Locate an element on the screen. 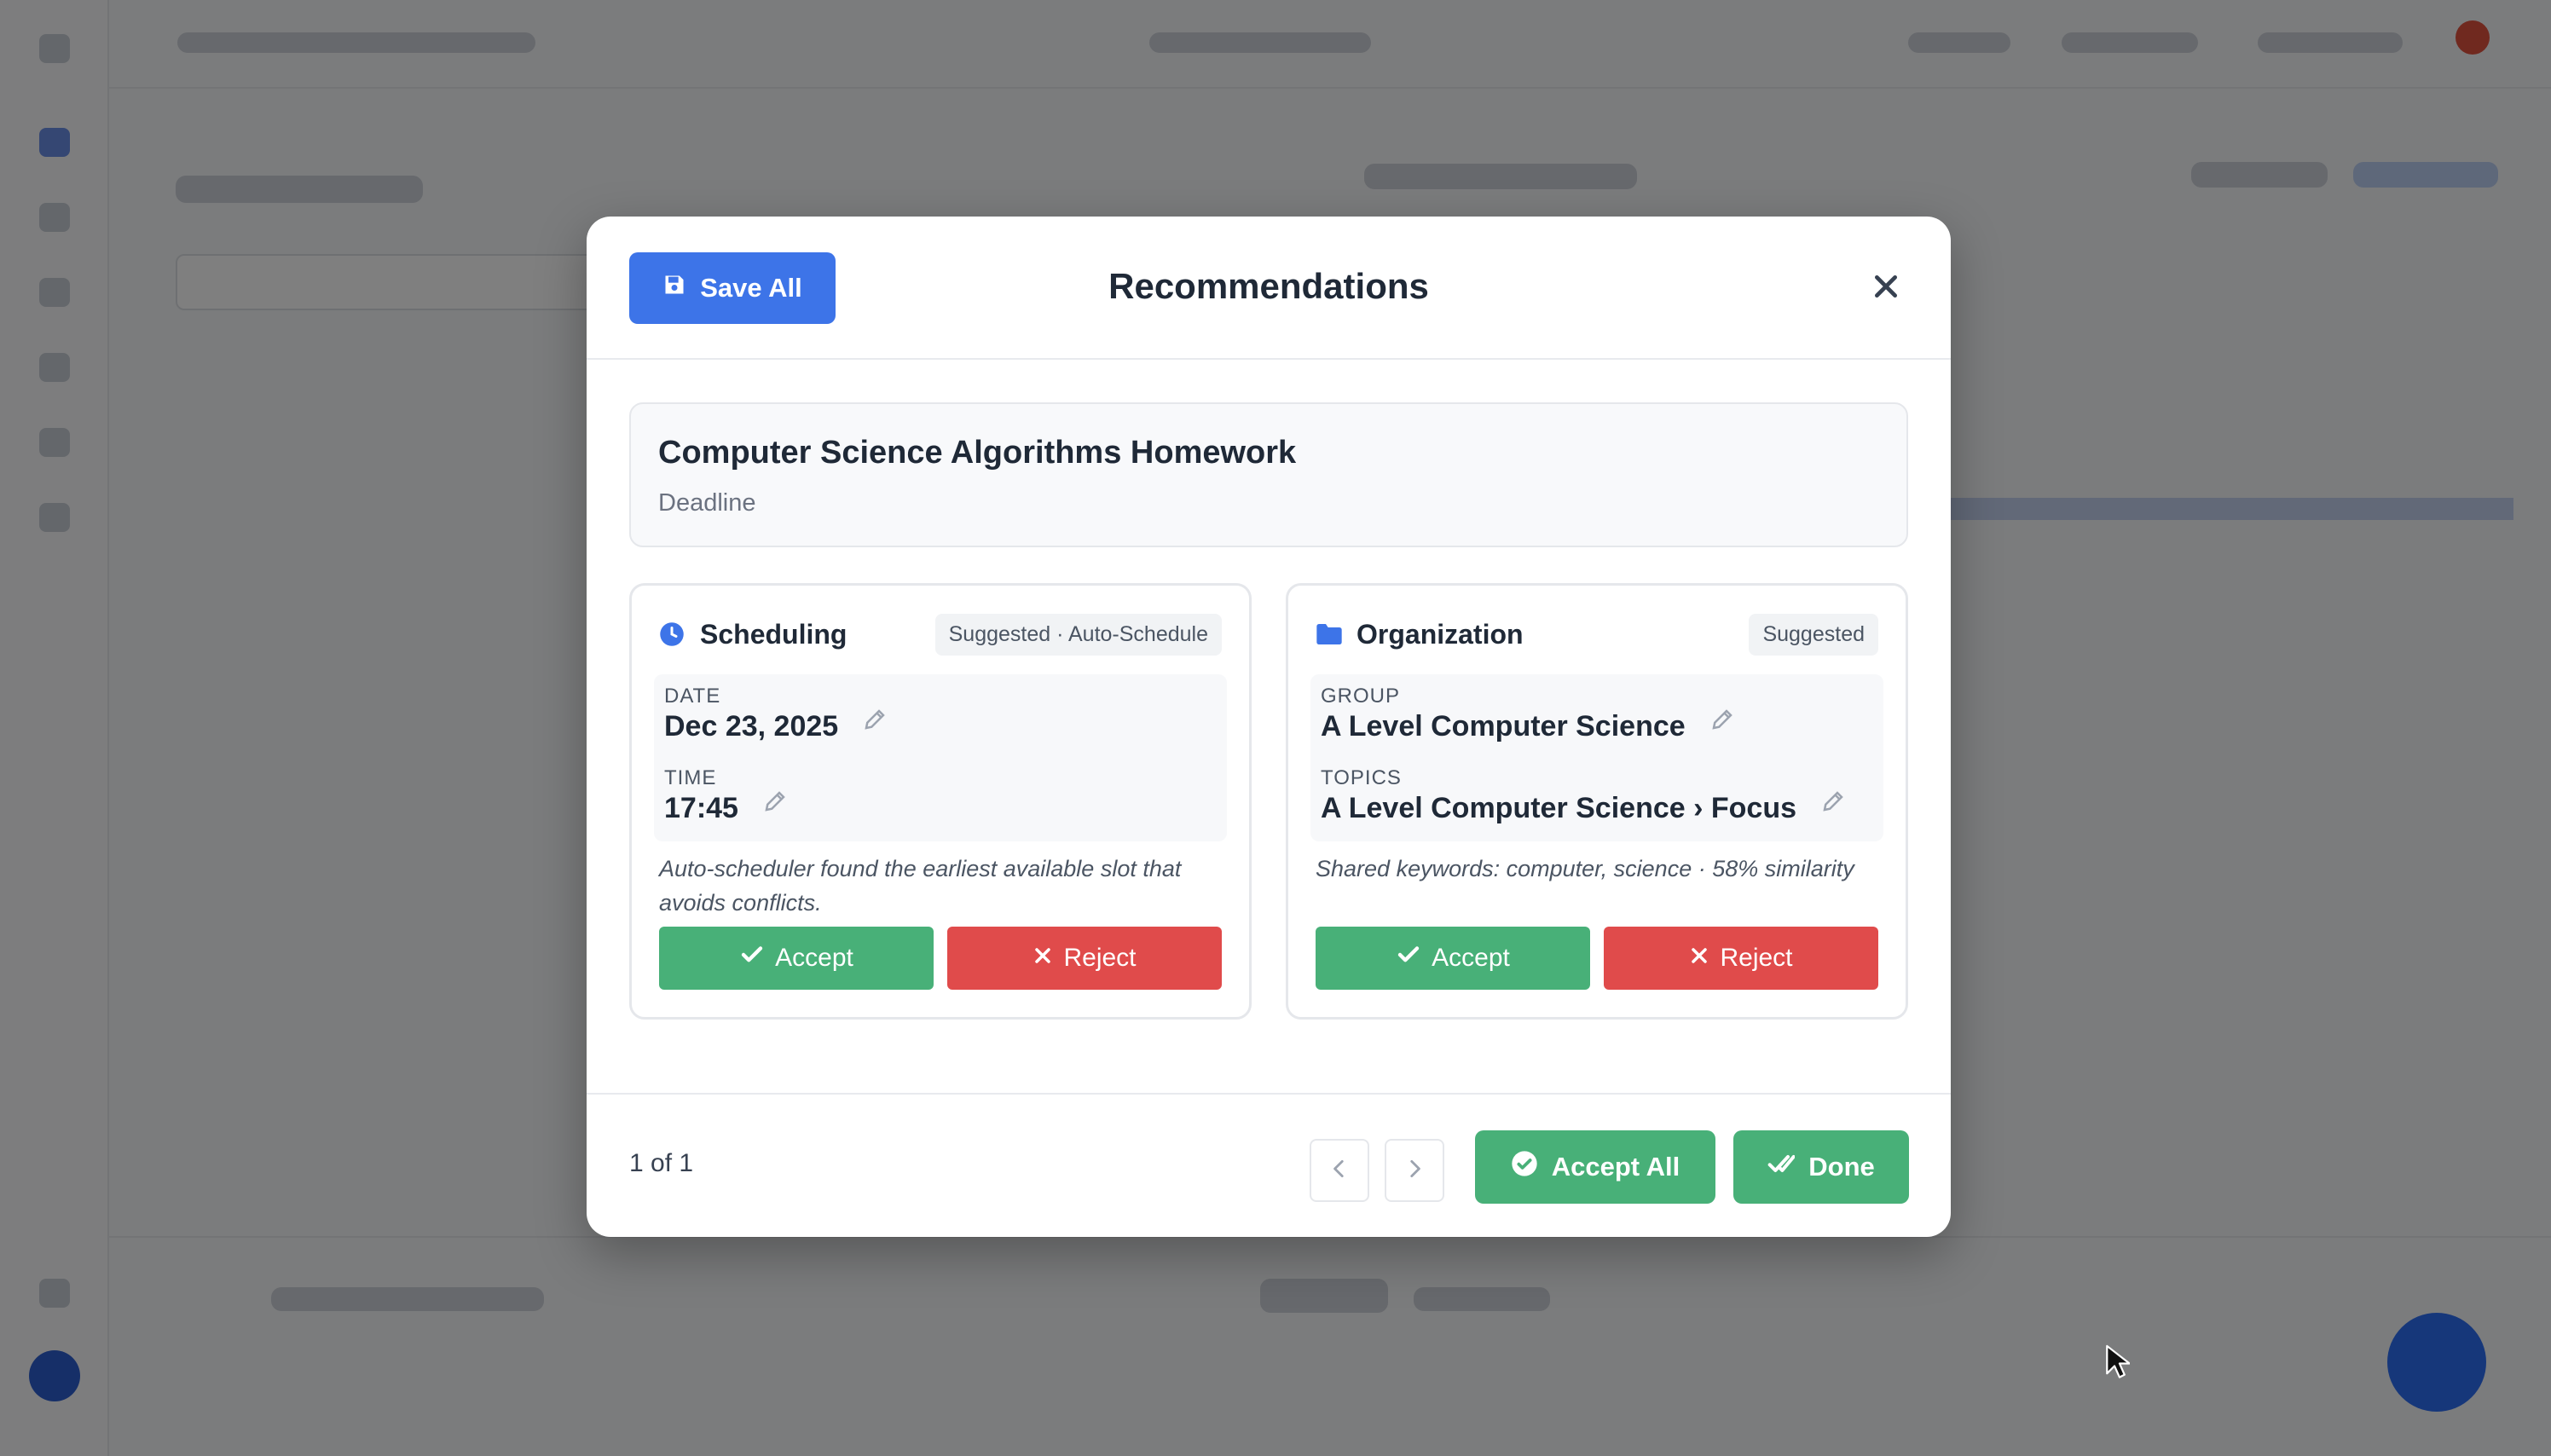 The height and width of the screenshot is (1456, 2551). date-value: Dec 23, 2025 is located at coordinates (751, 726).